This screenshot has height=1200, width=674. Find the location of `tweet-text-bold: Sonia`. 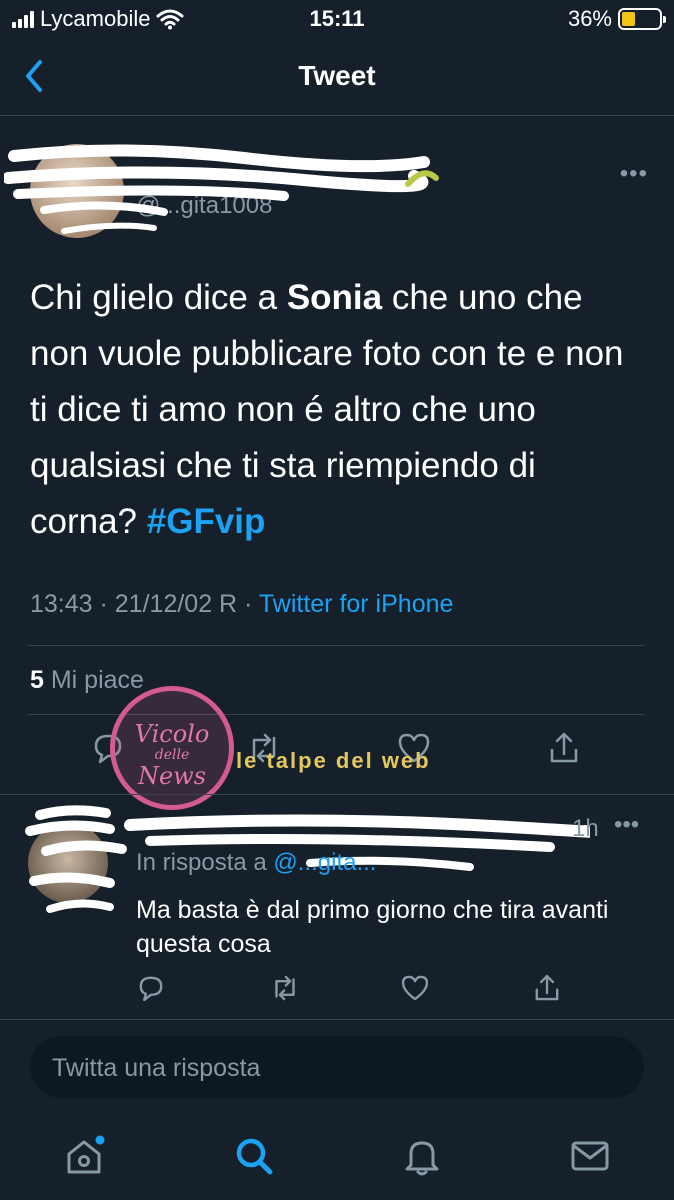

tweet-text-bold: Sonia is located at coordinates (334, 297).